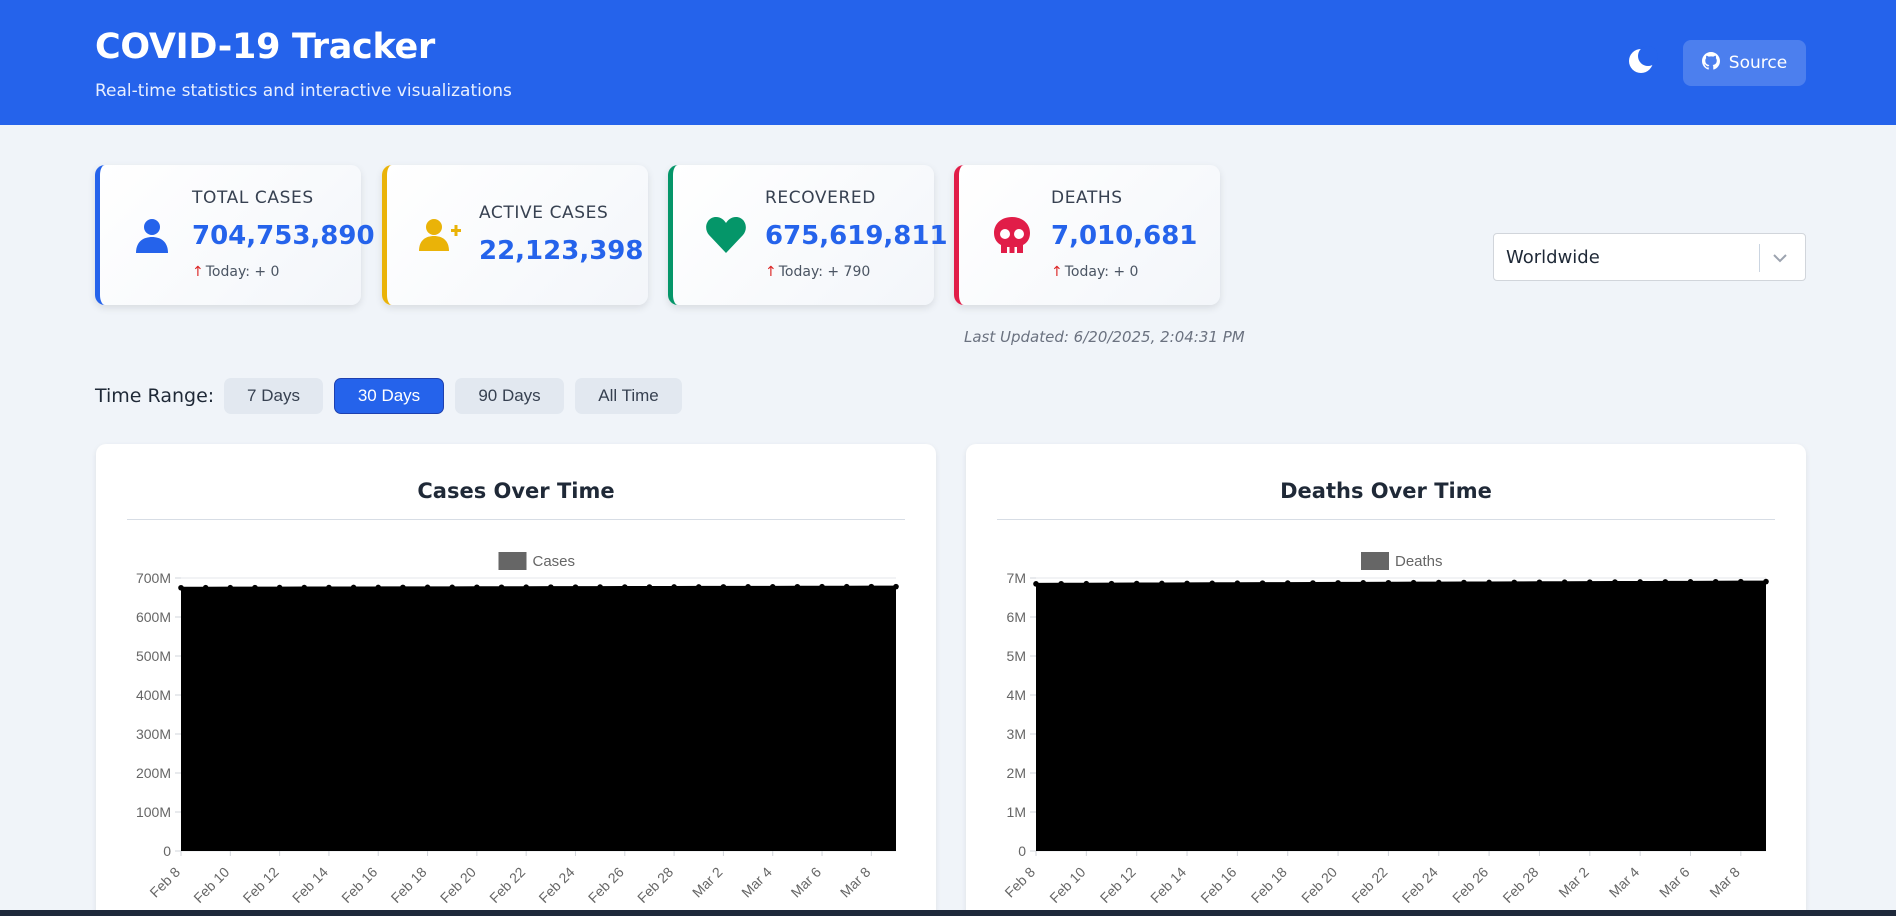 Image resolution: width=1896 pixels, height=916 pixels. What do you see at coordinates (1019, 882) in the screenshot?
I see `x-tick-label: Feb 8` at bounding box center [1019, 882].